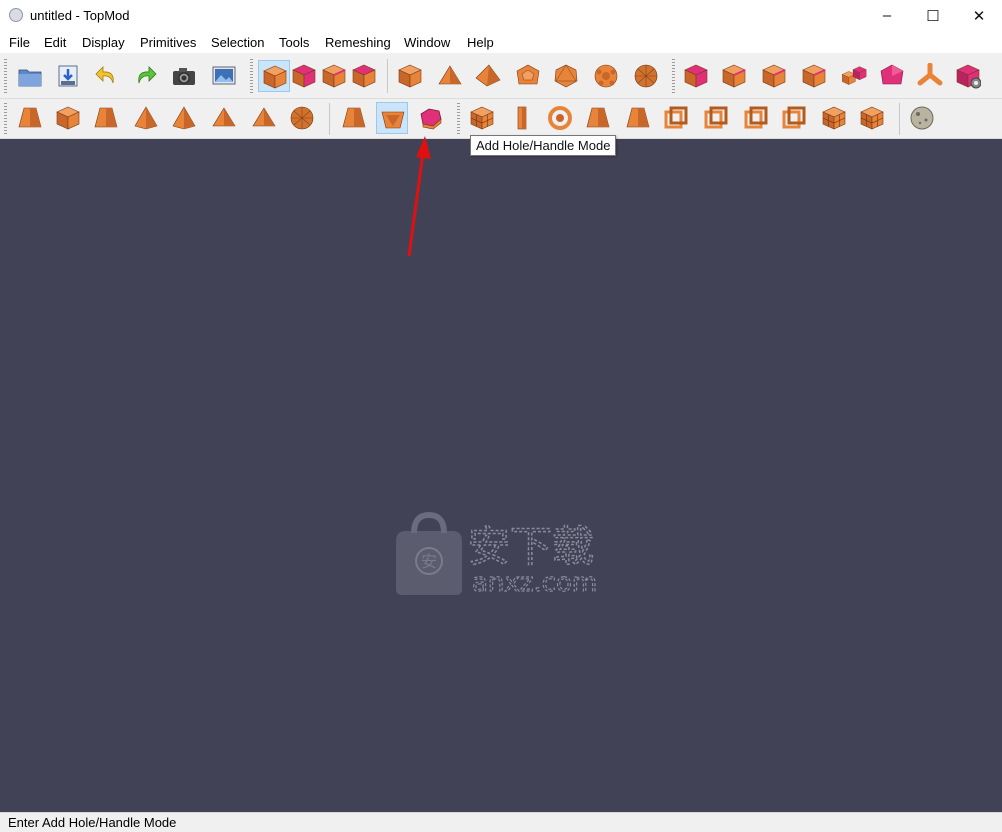 Image resolution: width=1002 pixels, height=832 pixels. Describe the element at coordinates (794, 118) in the screenshot. I see `multi-face-handle-icon` at that location.